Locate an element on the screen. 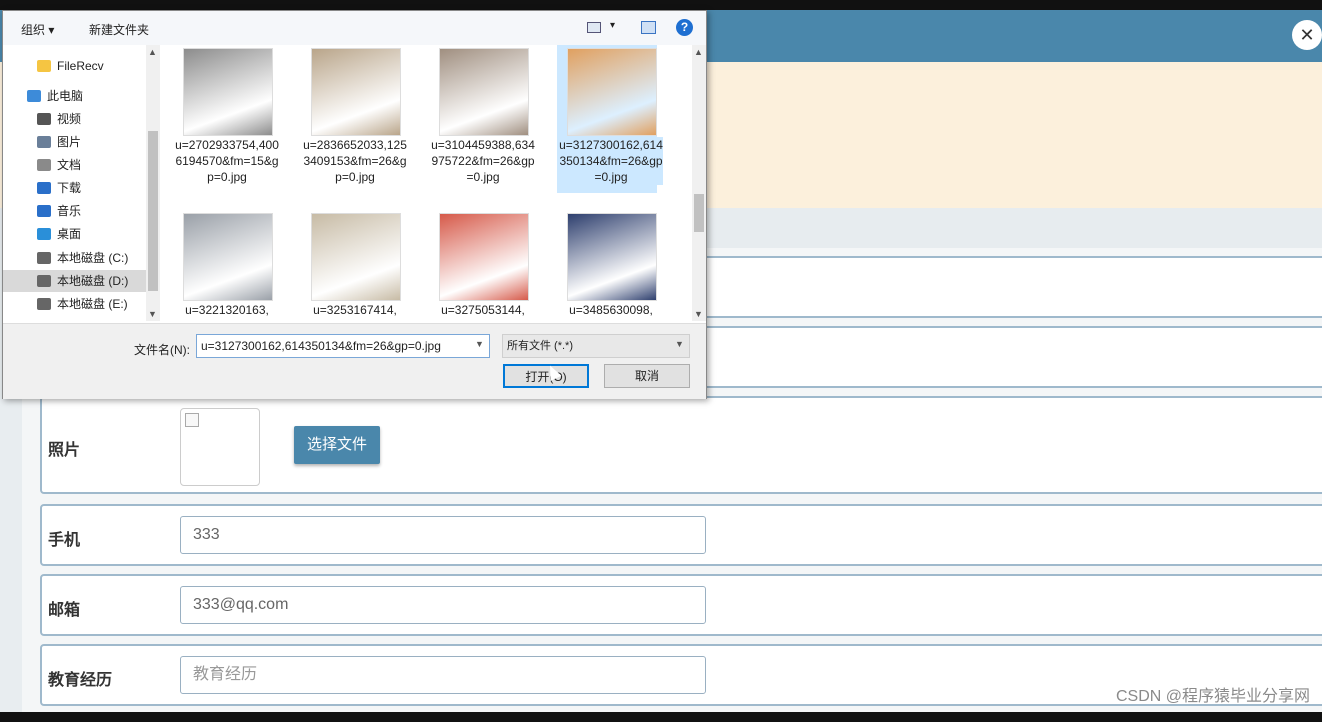 The height and width of the screenshot is (722, 1322). file-name: u=3485630098, is located at coordinates (611, 310).